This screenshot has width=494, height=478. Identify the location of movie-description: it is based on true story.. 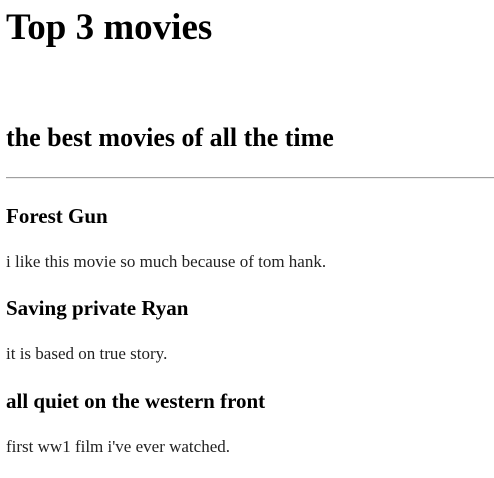
(87, 353).